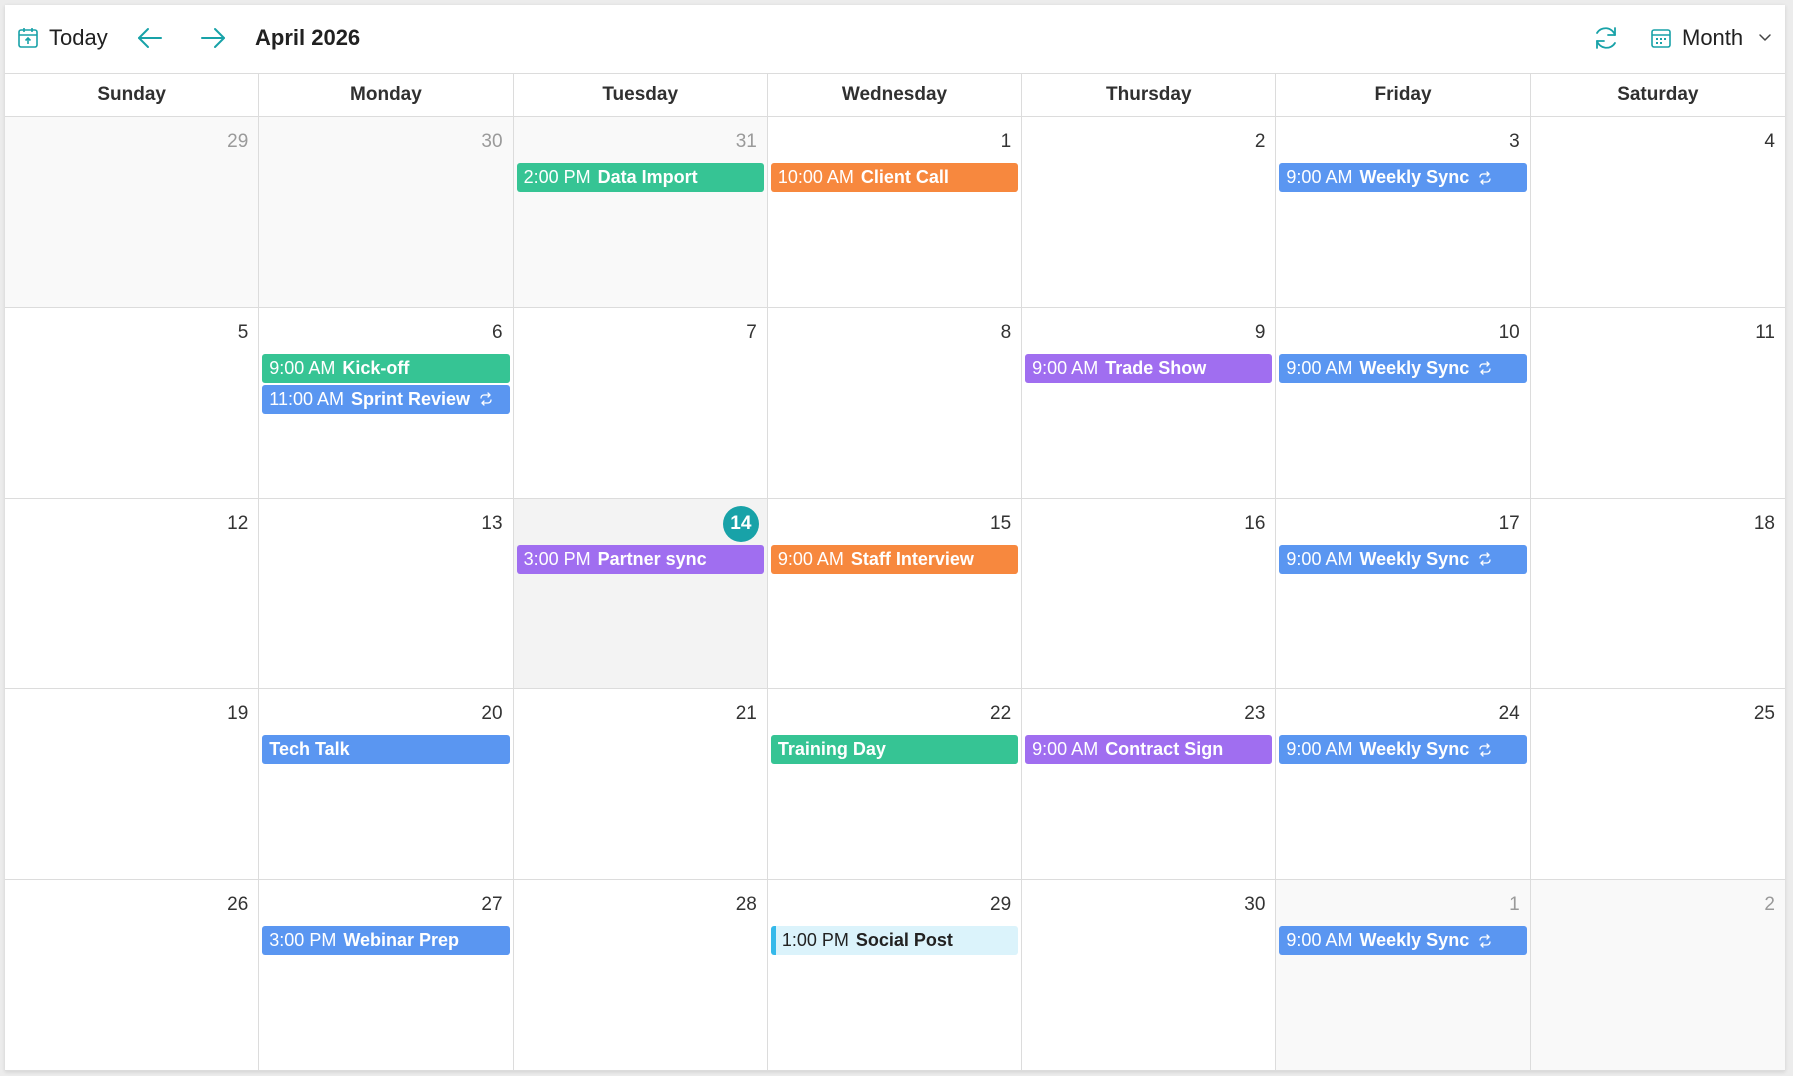 The height and width of the screenshot is (1076, 1793). What do you see at coordinates (895, 975) in the screenshot?
I see `day-cell: 29 1:00 PM Social Post` at bounding box center [895, 975].